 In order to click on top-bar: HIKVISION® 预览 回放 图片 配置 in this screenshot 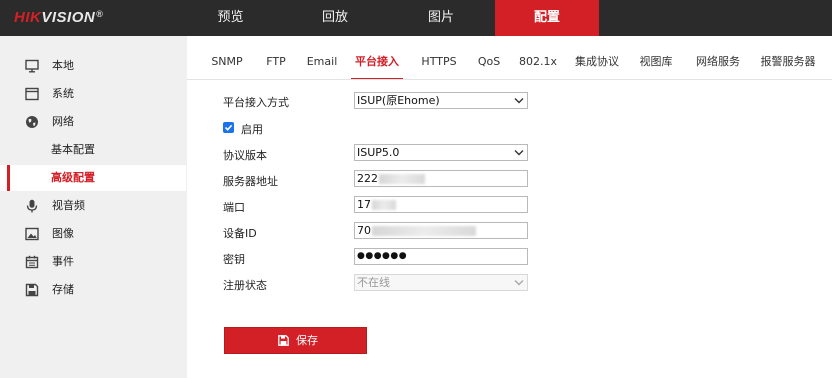, I will do `click(416, 18)`.